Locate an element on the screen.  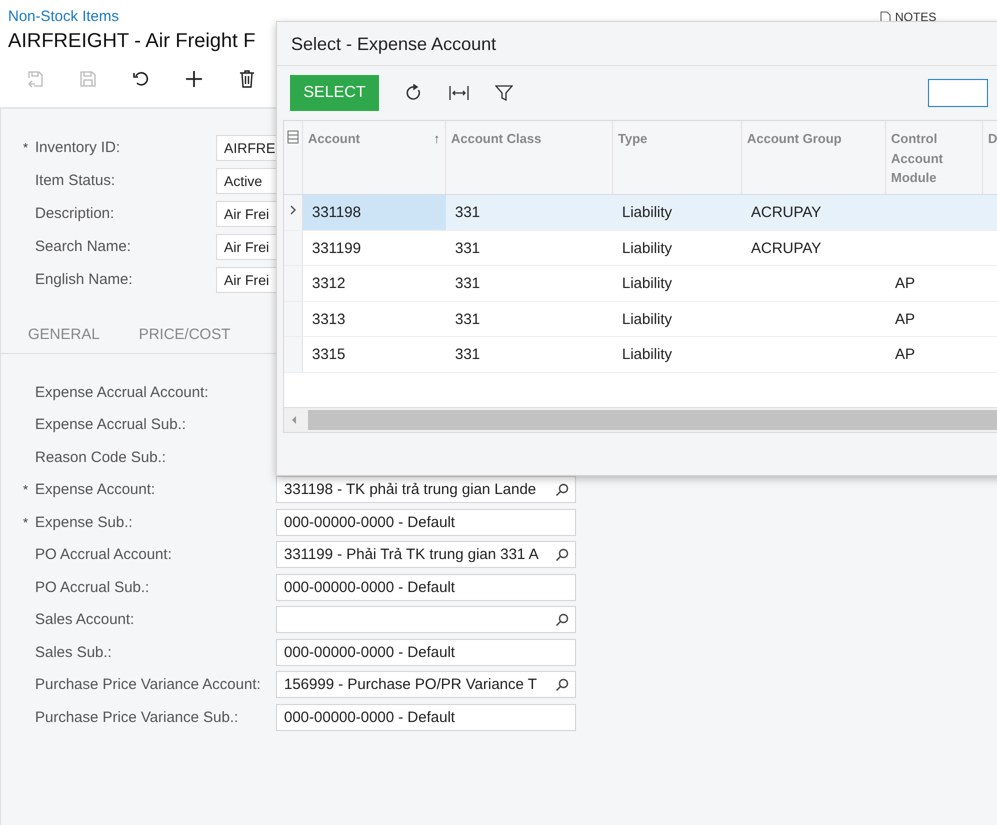
table-cell: 3312 is located at coordinates (329, 283).